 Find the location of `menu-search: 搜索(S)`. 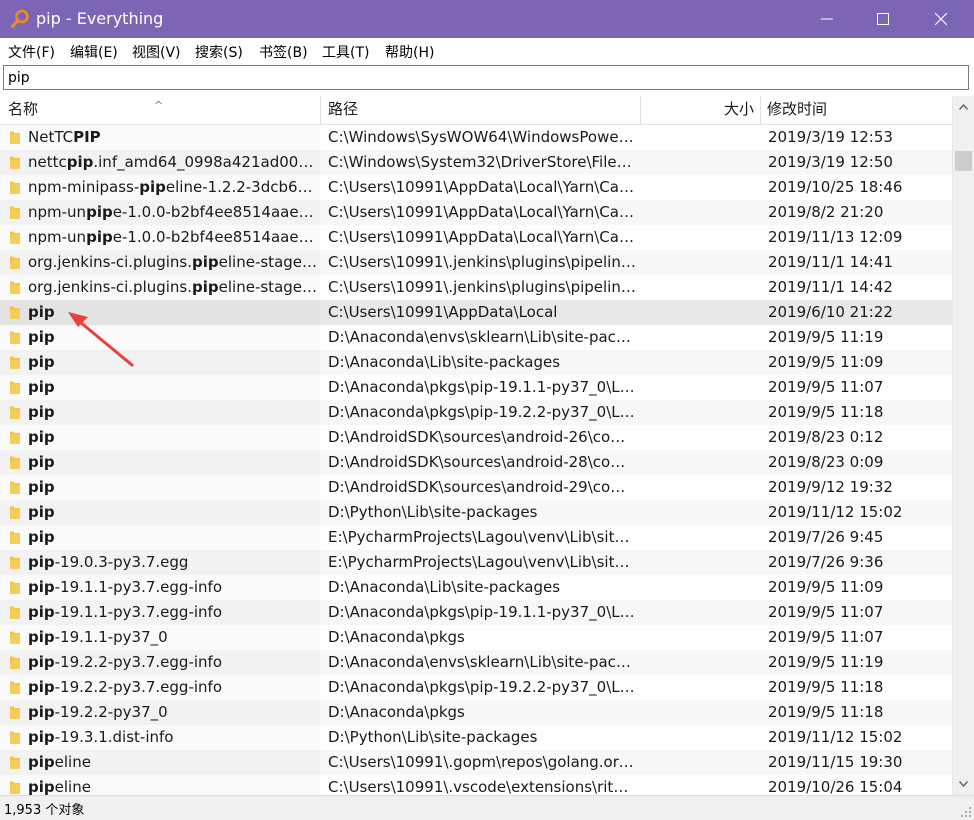

menu-search: 搜索(S) is located at coordinates (219, 52).